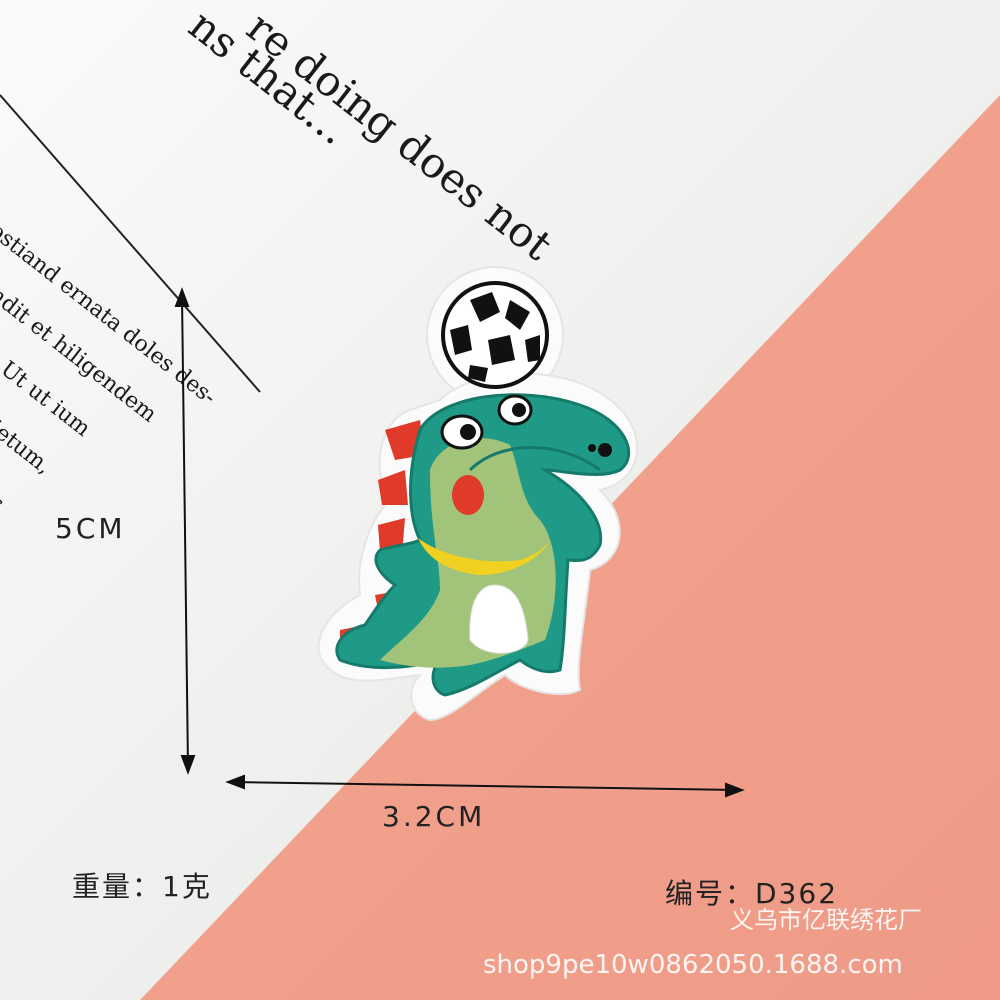 This screenshot has width=1000, height=1000. I want to click on shop-name-watermark: 义乌市亿联绣花厂, so click(826, 920).